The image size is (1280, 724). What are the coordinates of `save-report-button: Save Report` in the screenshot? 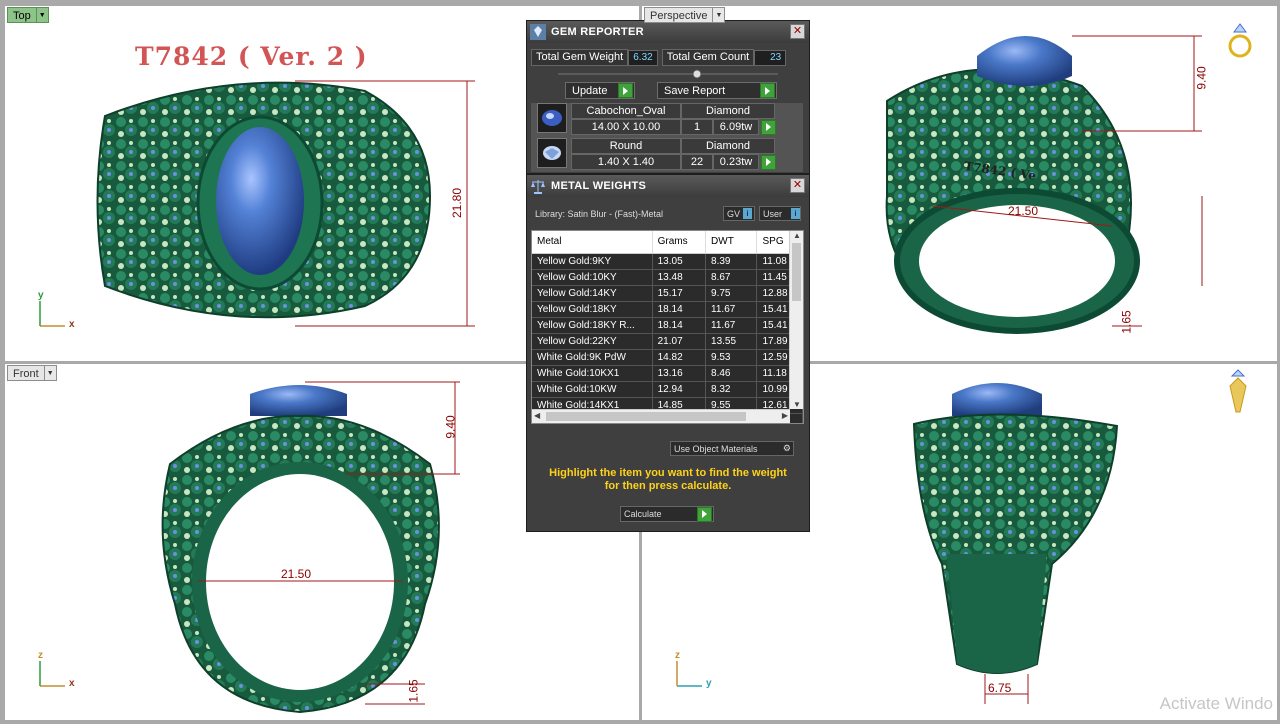 It's located at (717, 90).